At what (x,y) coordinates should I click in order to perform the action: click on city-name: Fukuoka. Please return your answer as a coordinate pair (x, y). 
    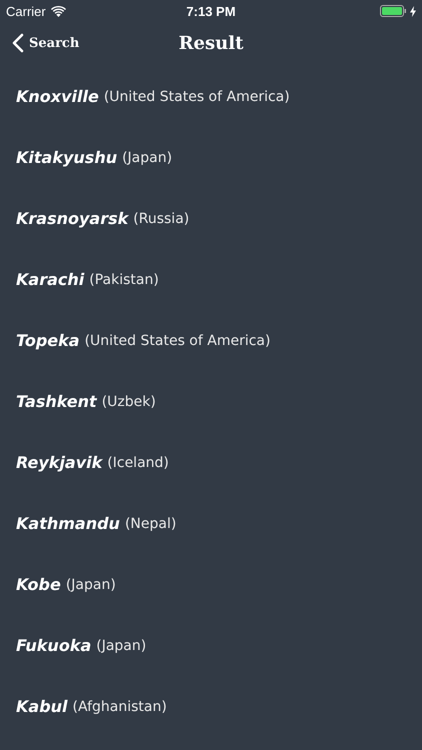
    Looking at the image, I should click on (54, 645).